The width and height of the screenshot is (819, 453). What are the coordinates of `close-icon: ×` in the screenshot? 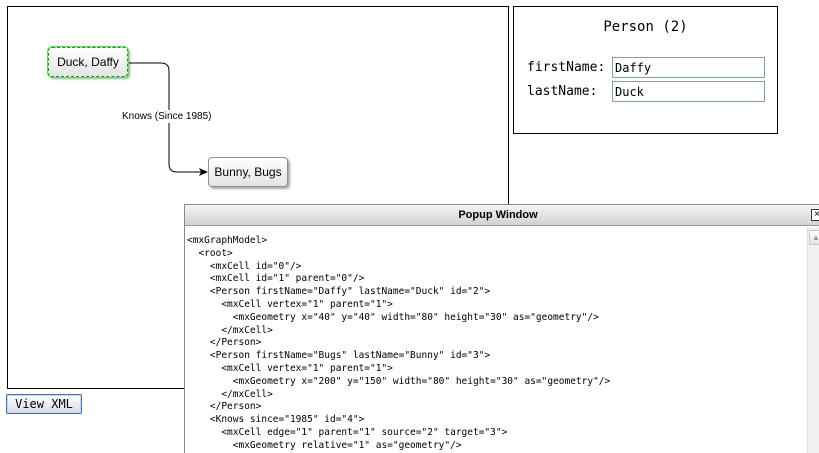 It's located at (815, 215).